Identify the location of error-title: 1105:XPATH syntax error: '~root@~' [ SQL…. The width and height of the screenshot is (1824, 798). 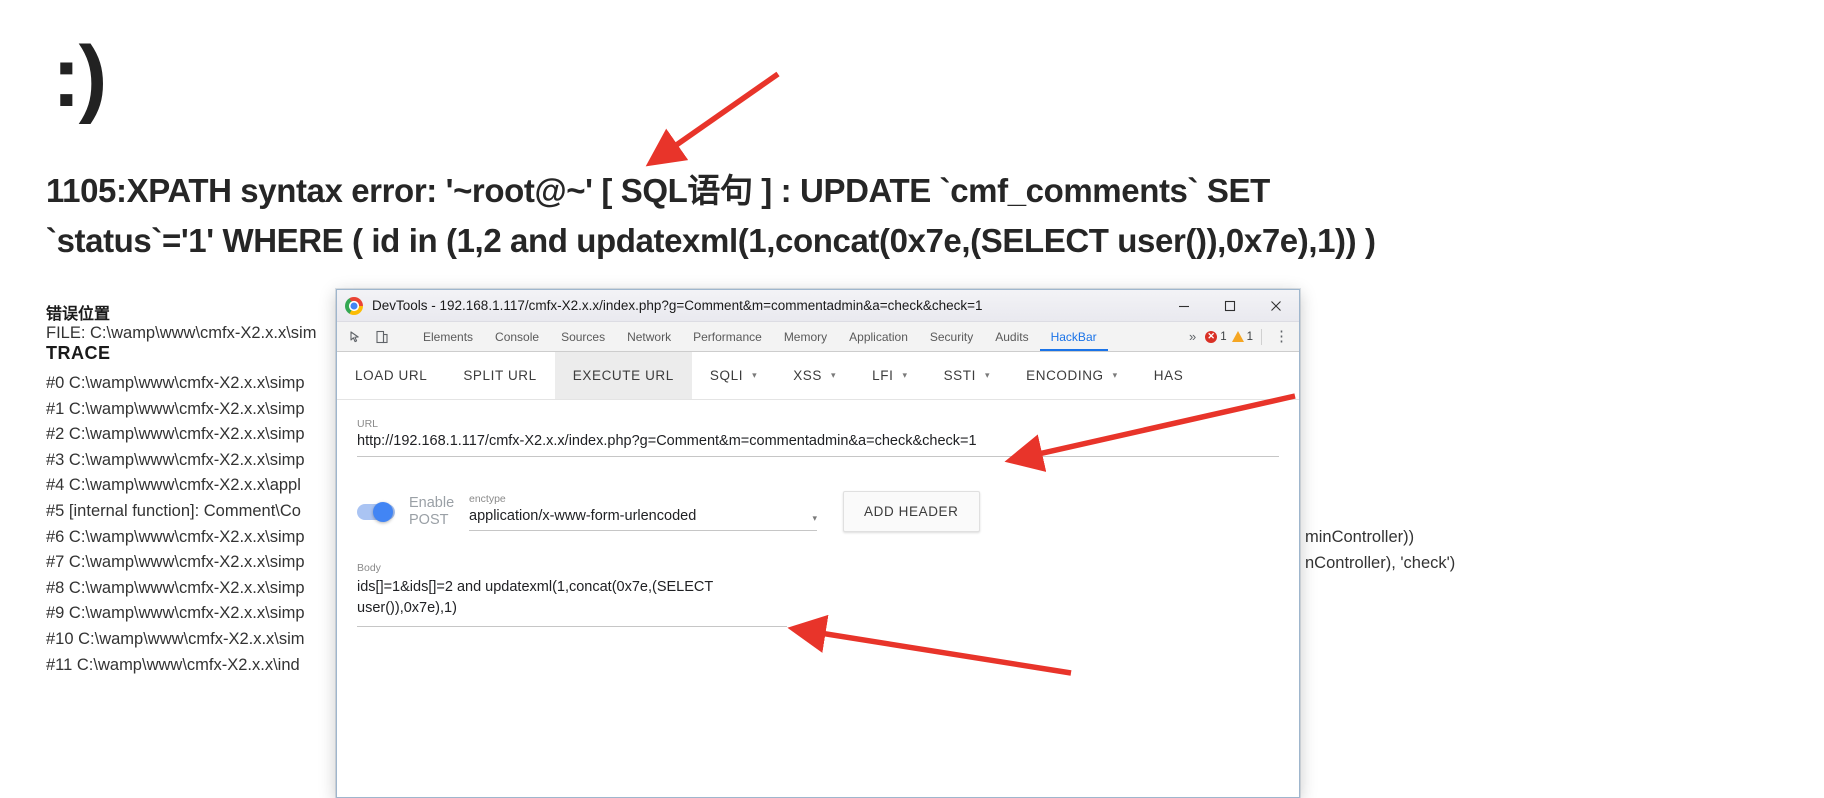
(711, 216).